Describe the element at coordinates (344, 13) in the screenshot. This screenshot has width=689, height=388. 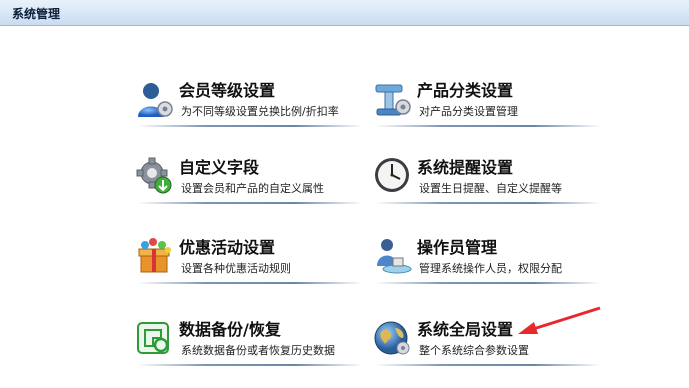
I see `title-bar: 系统管理` at that location.